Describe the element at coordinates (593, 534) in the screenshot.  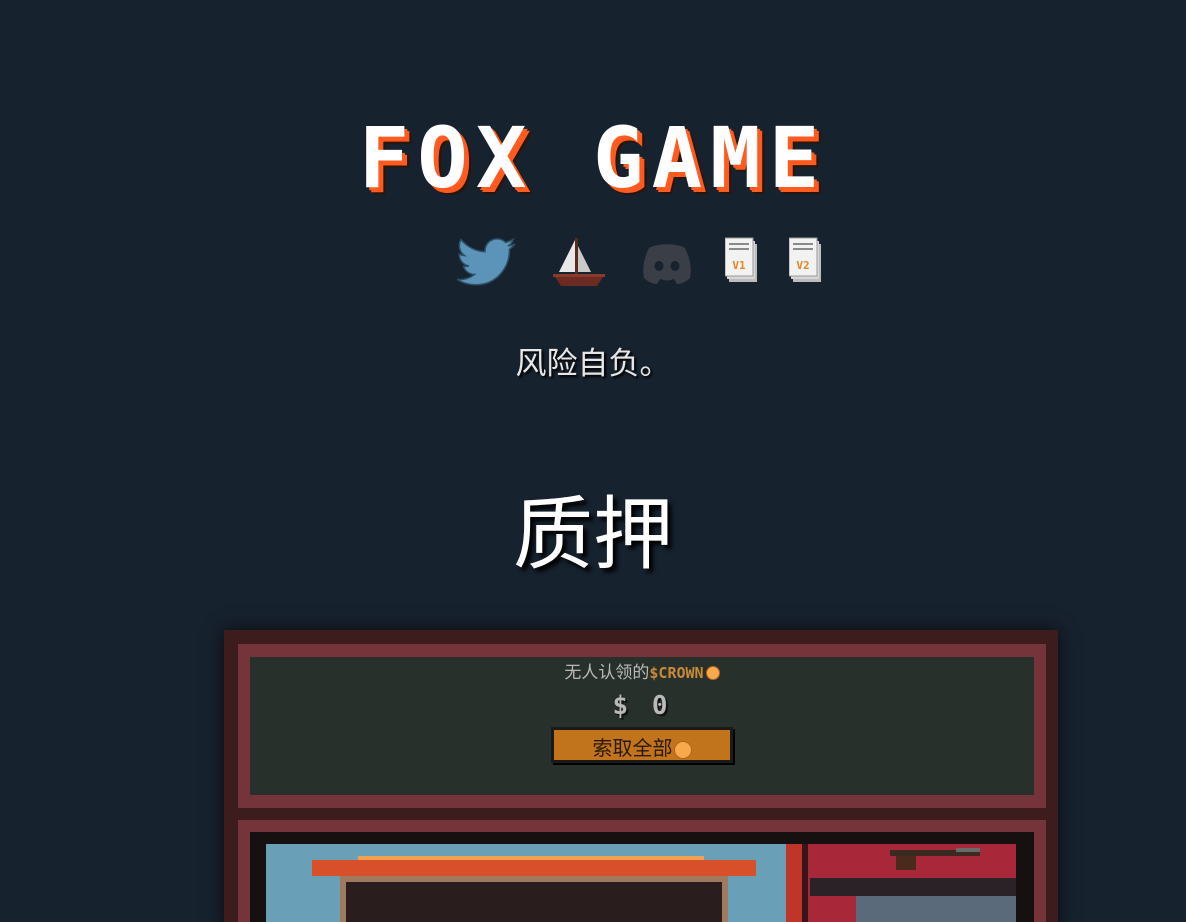
I see `section-title: 质押` at that location.